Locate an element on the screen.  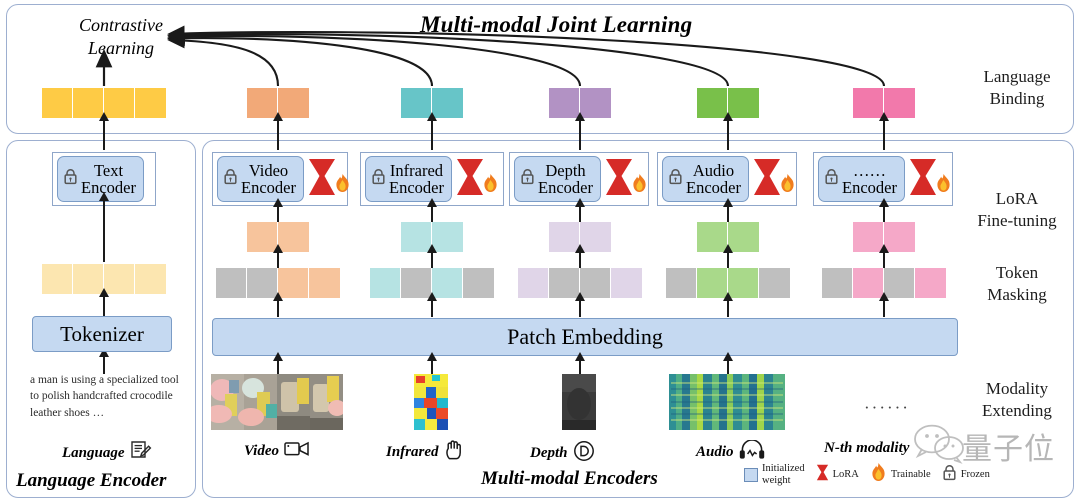
stage-label-line-1: Token is located at coordinates (1017, 272).